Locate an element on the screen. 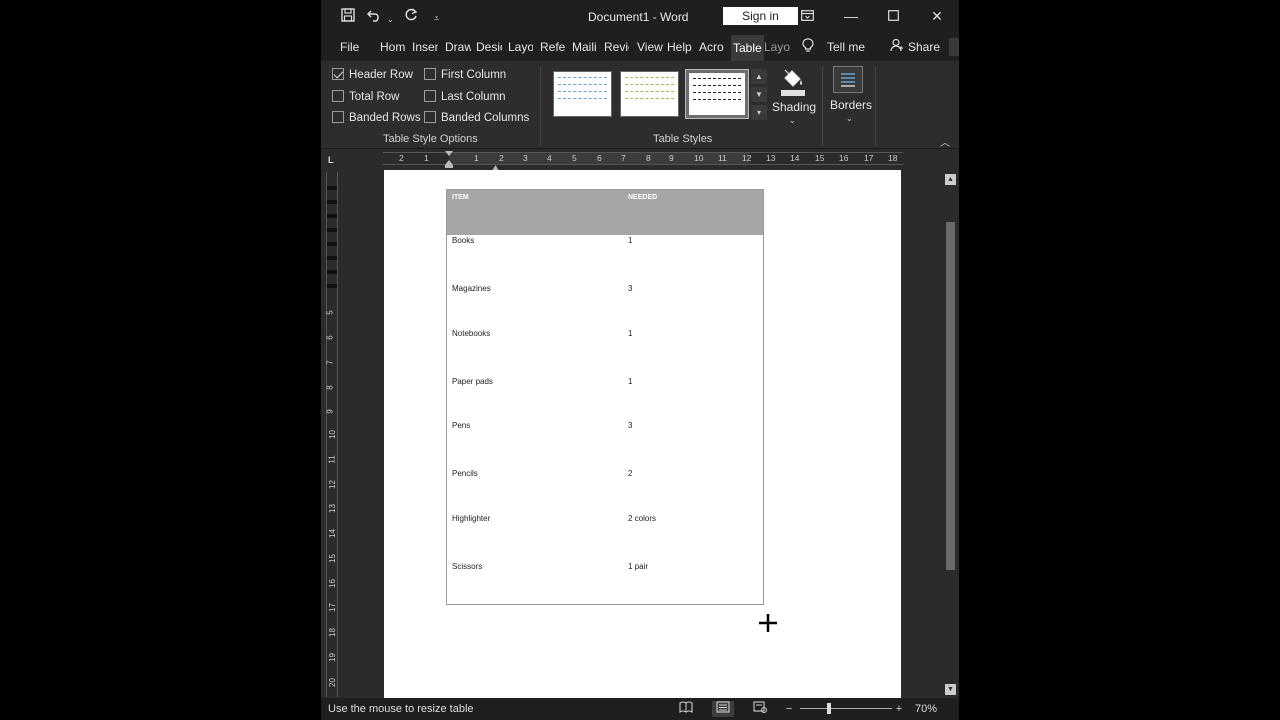  table-style-green is located at coordinates (649, 94).